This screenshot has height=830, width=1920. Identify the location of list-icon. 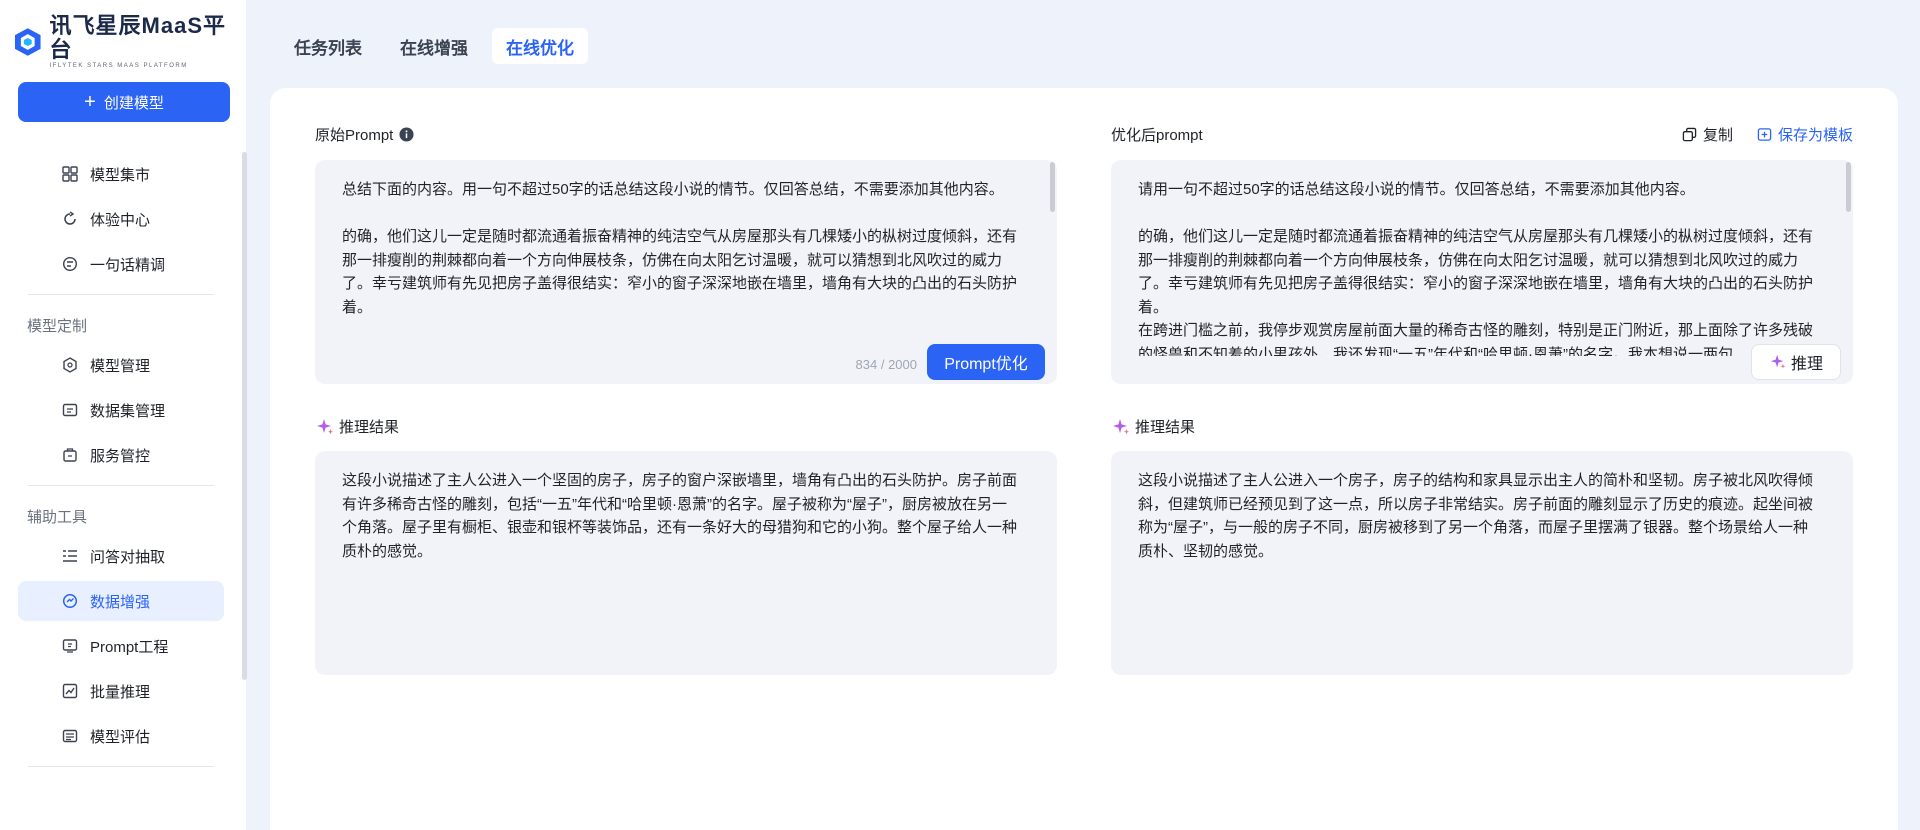
(70, 556).